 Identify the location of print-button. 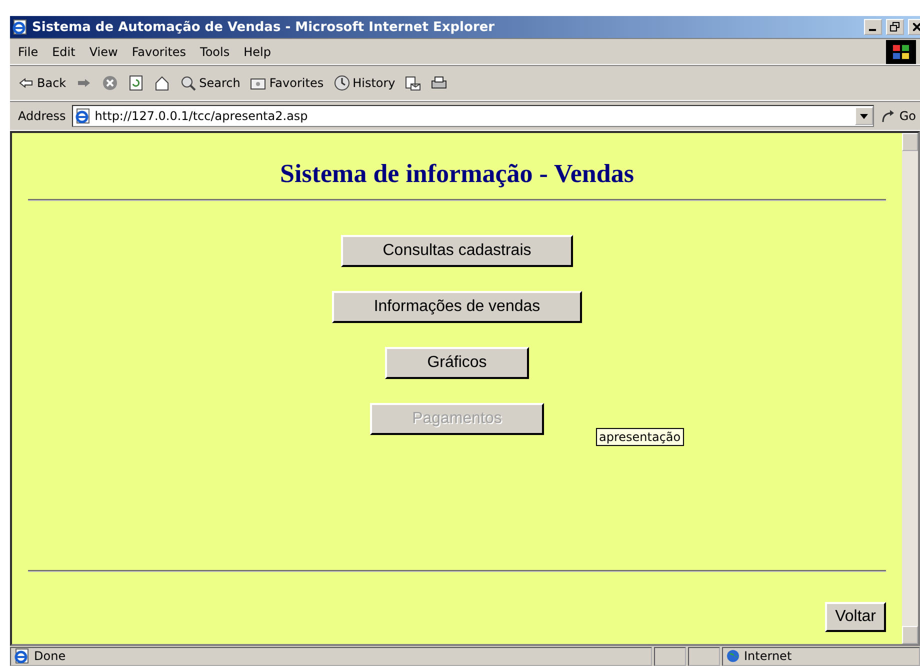
(439, 83).